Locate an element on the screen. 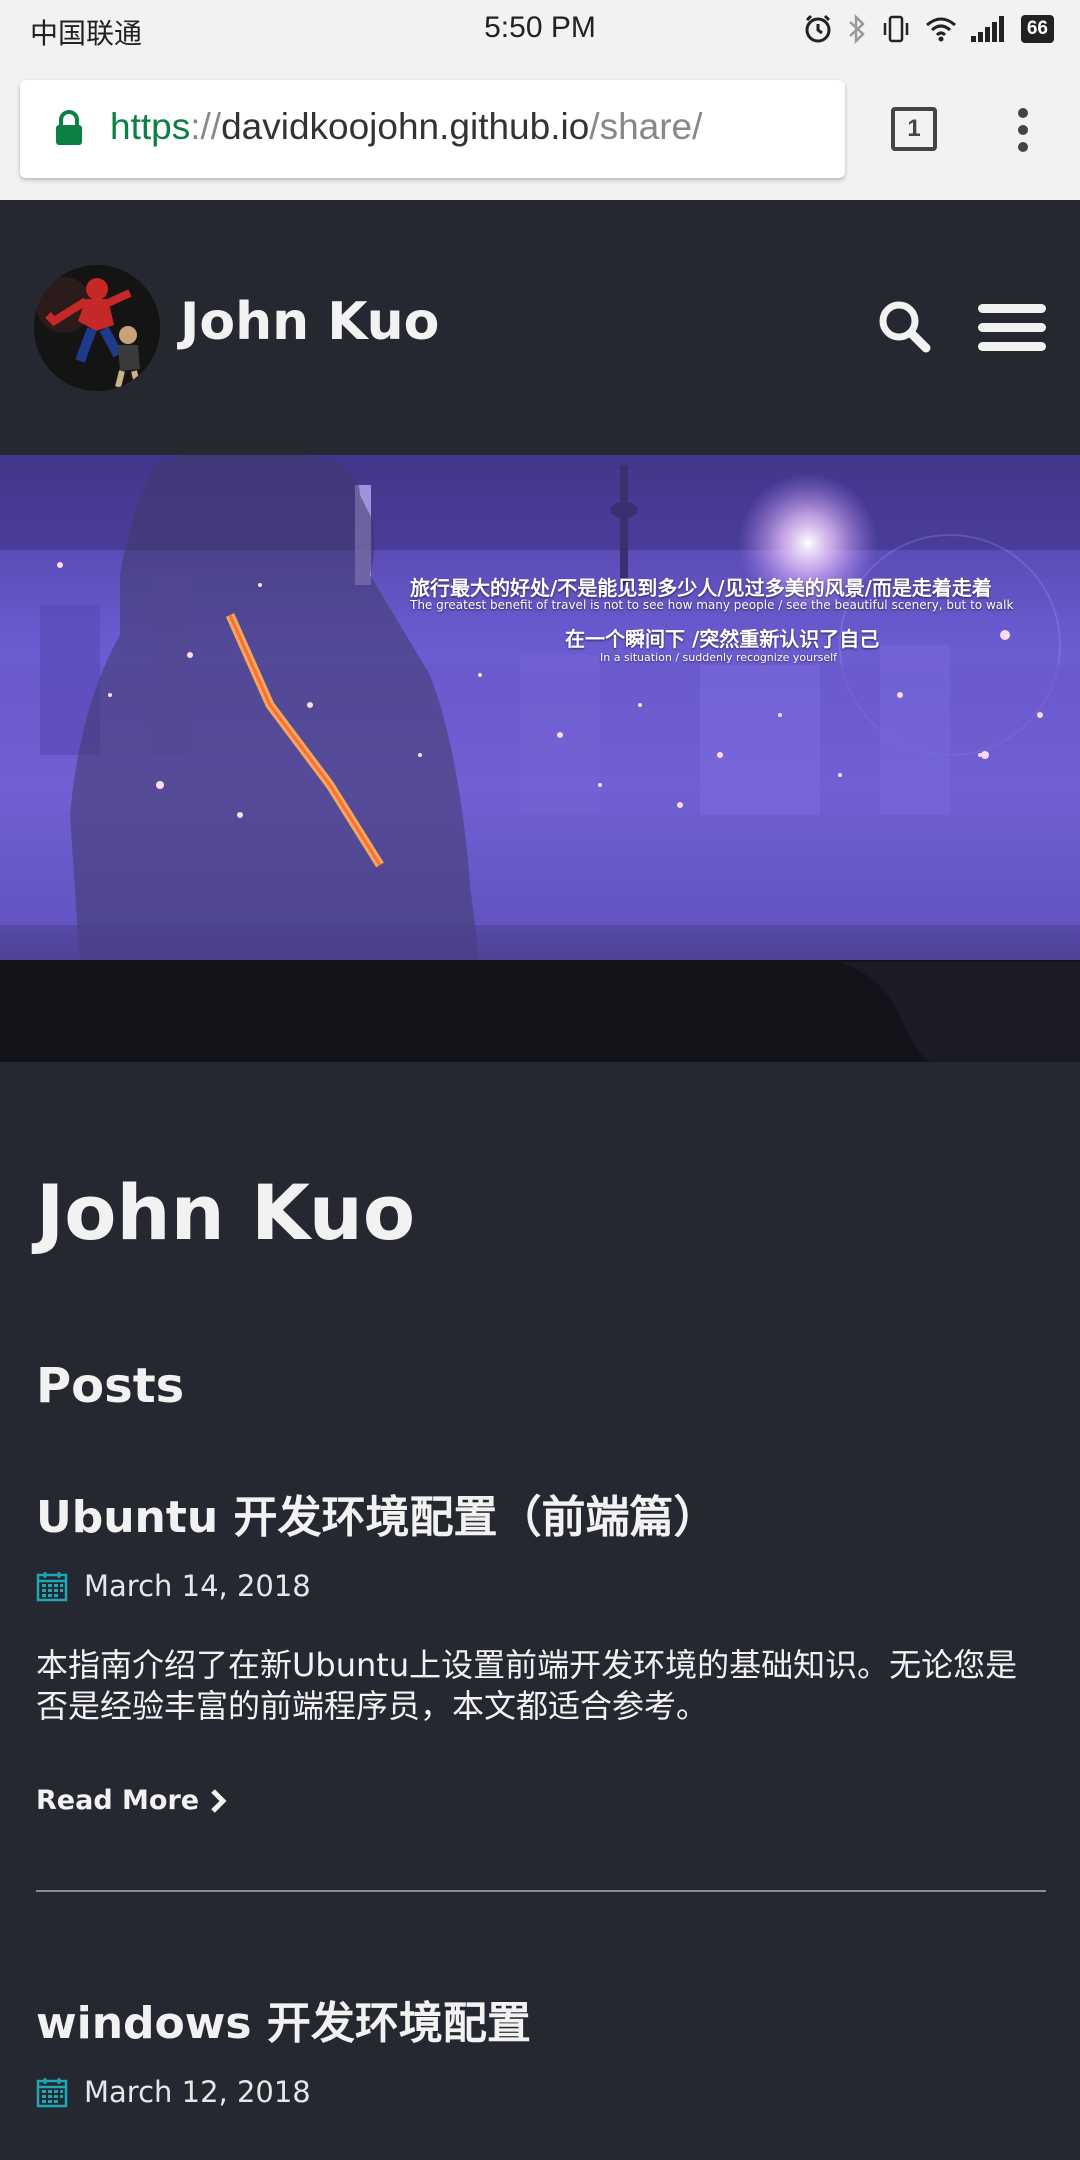  hero-caption-cn-2: 在一个瞬间下 /突然重新认识了自己 is located at coordinates (722, 639).